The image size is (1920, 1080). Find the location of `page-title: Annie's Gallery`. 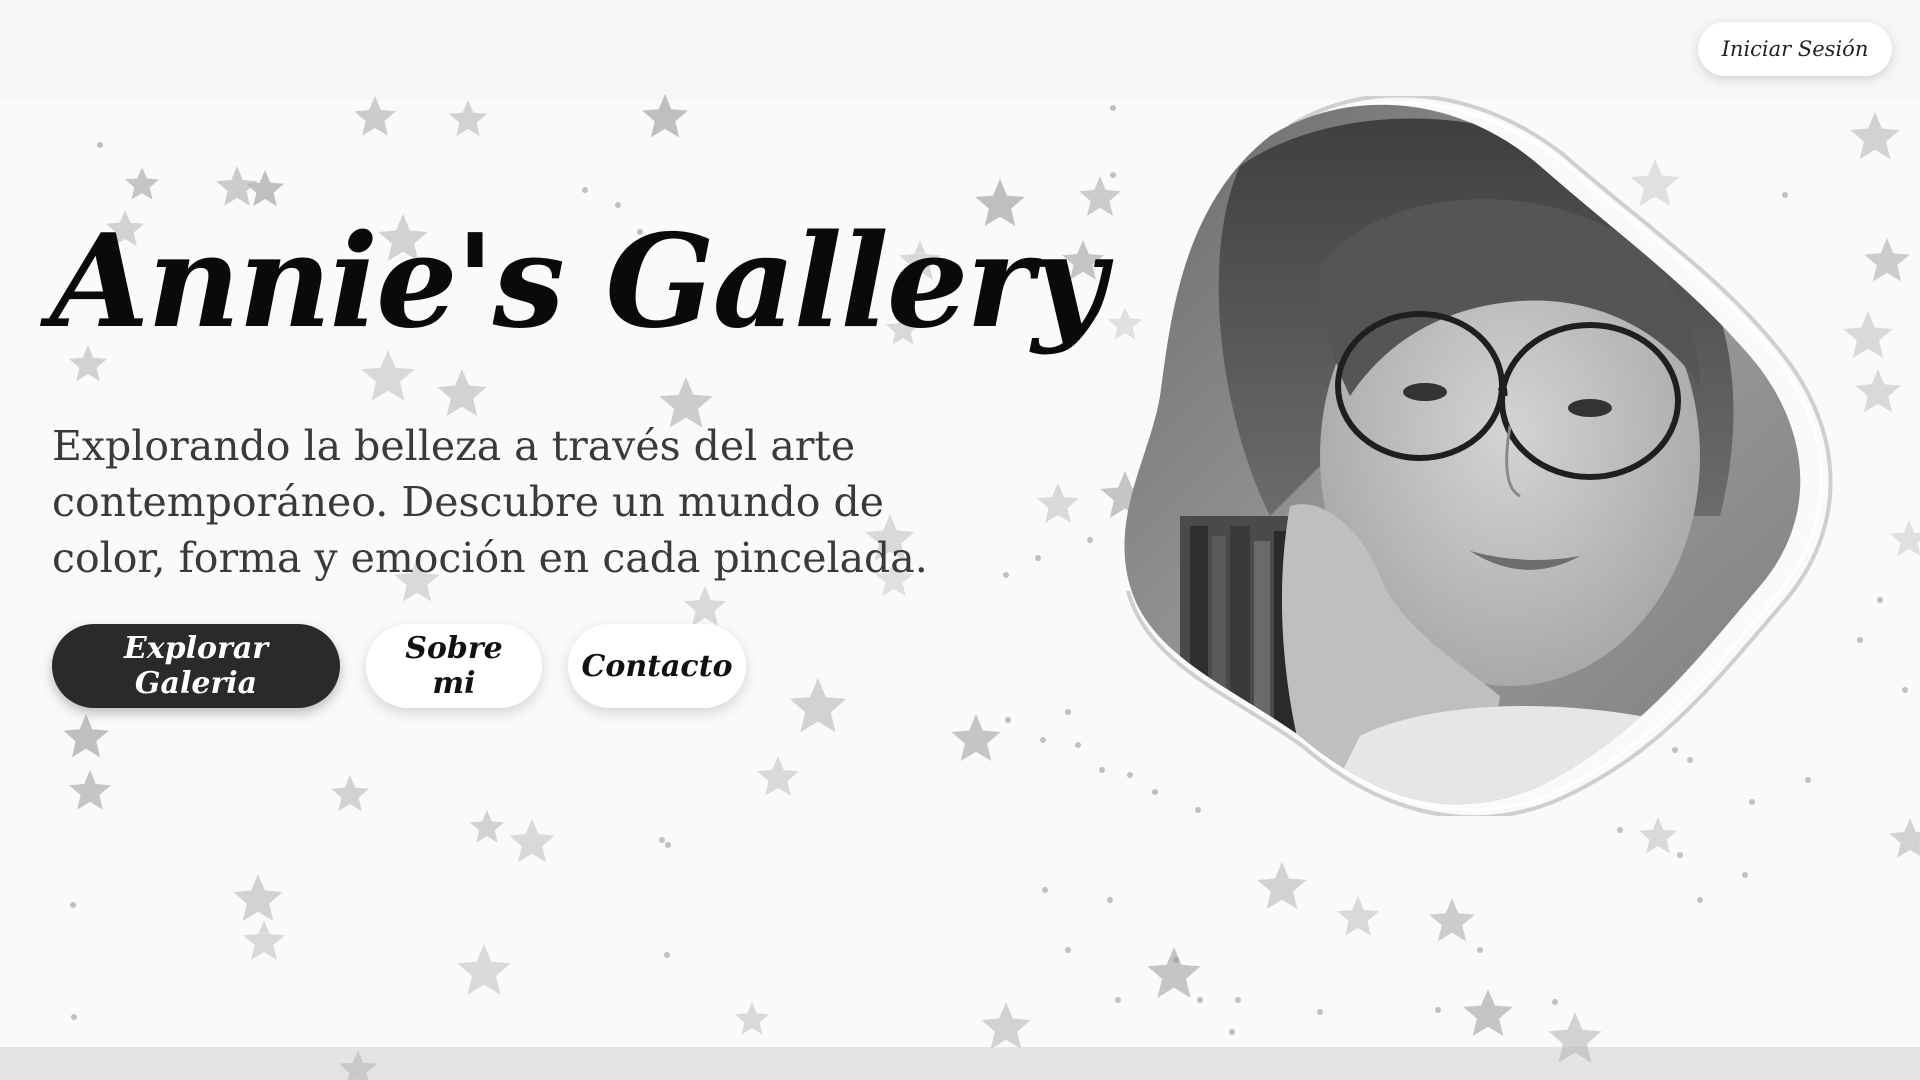

page-title: Annie's Gallery is located at coordinates (578, 282).